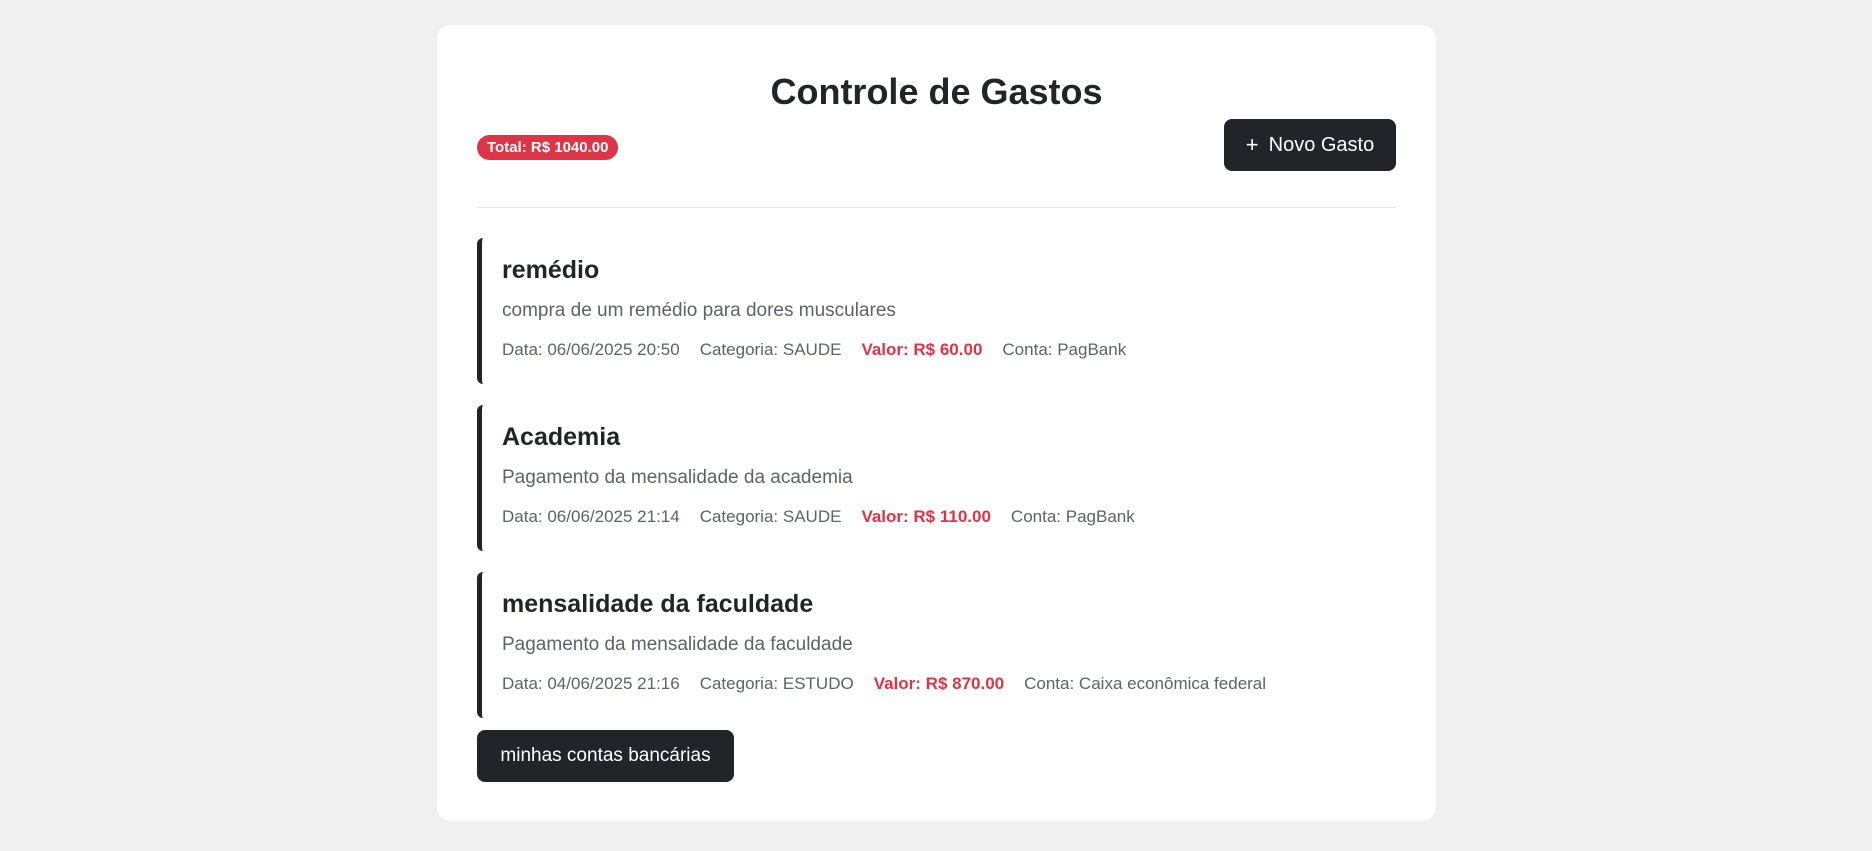 This screenshot has height=851, width=1872. What do you see at coordinates (1252, 144) in the screenshot?
I see `plus-icon: +` at bounding box center [1252, 144].